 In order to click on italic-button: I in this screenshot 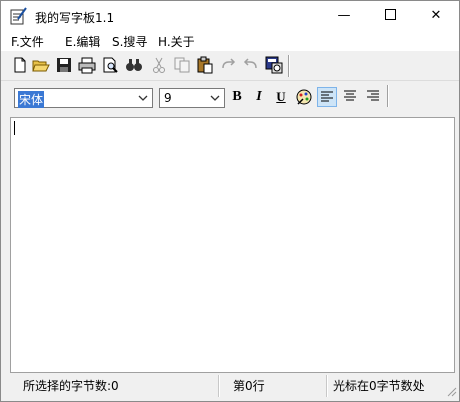, I will do `click(259, 97)`.